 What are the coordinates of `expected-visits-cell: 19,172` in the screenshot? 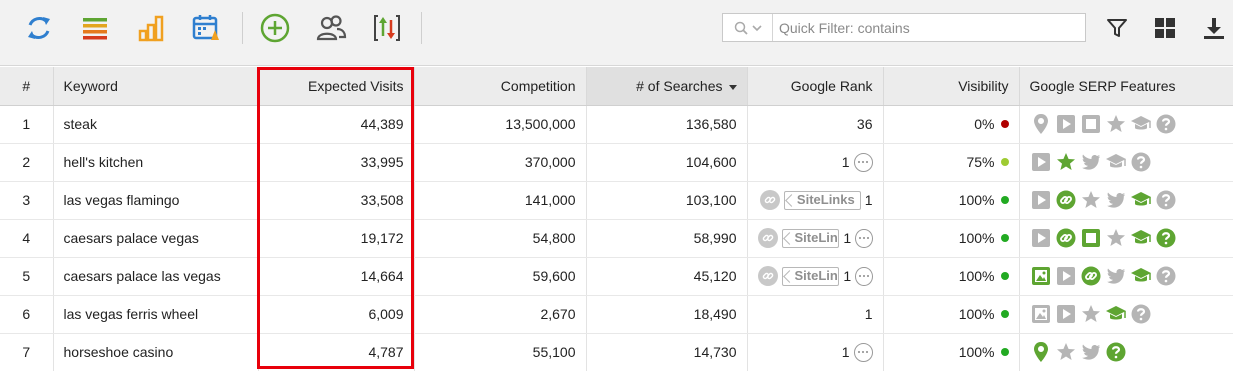 It's located at (336, 238).